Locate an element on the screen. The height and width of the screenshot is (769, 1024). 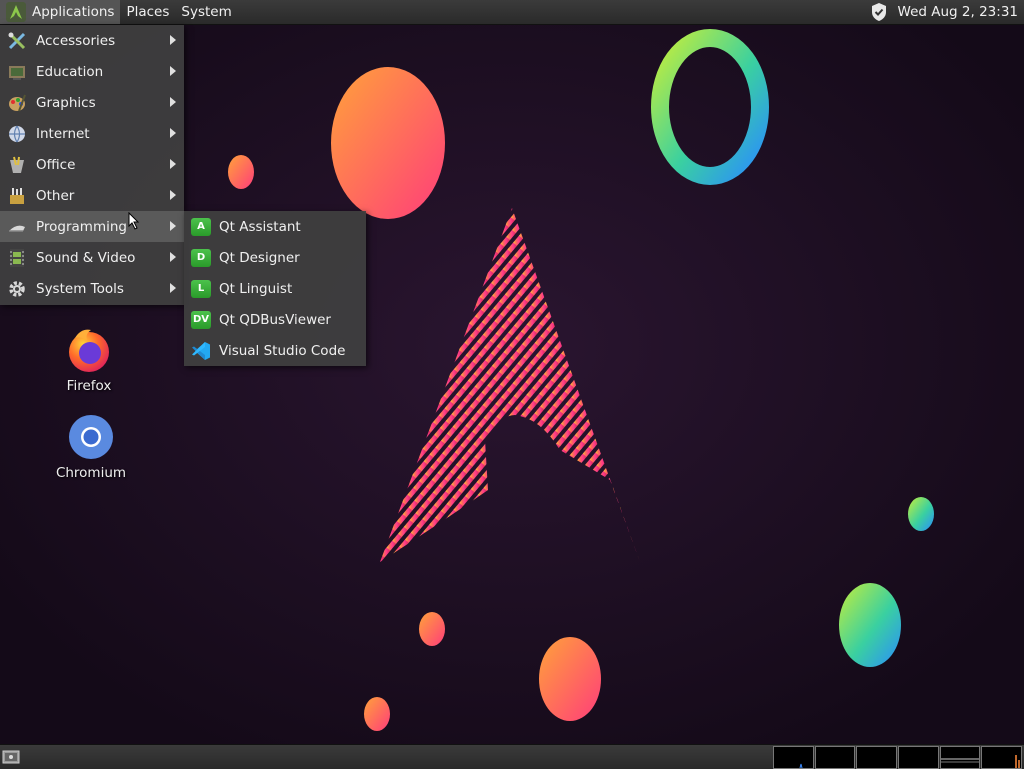
submenu-item-qt-designer: D Qt Designer is located at coordinates (275, 257).